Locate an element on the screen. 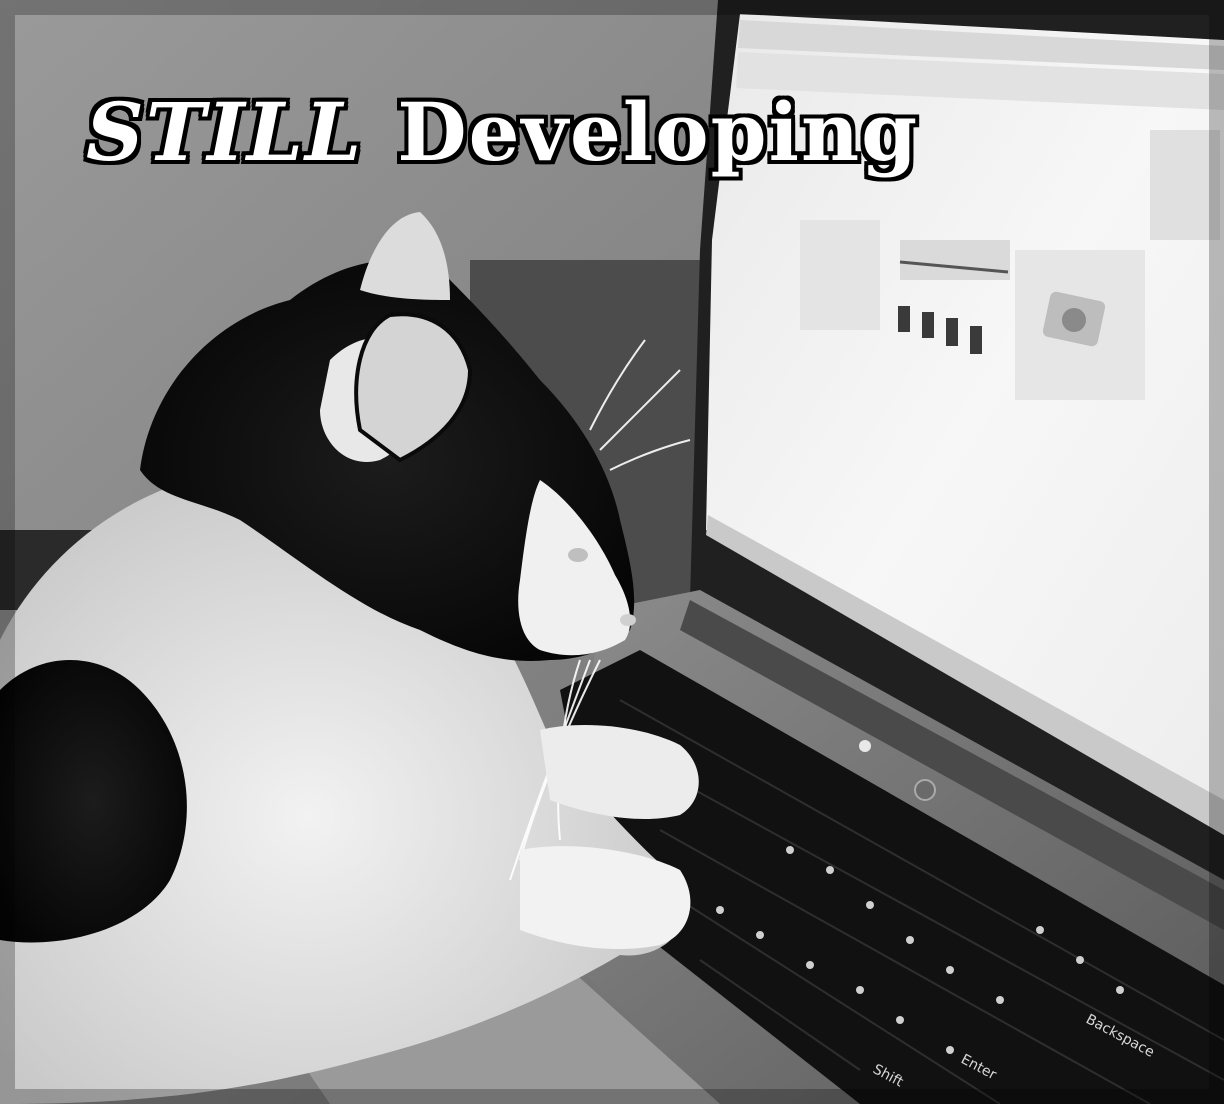 The height and width of the screenshot is (1104, 1224). cat-nose is located at coordinates (628, 620).